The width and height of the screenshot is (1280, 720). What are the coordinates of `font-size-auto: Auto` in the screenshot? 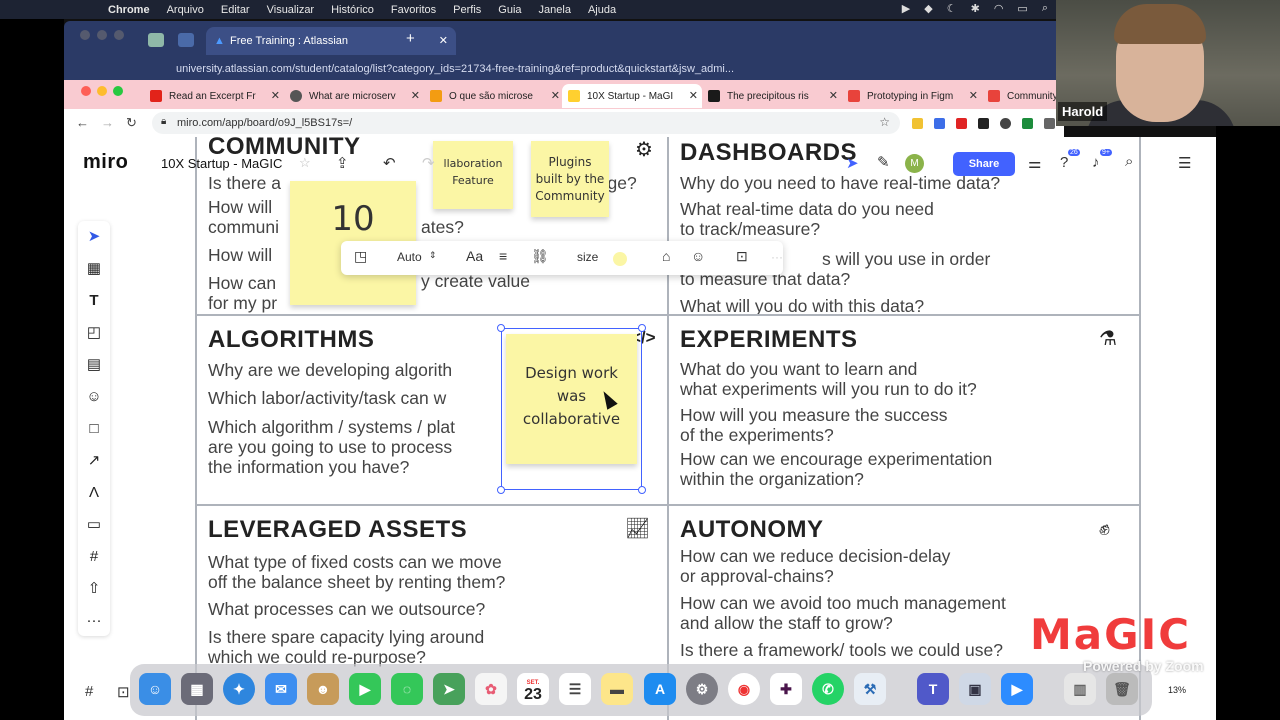 It's located at (409, 257).